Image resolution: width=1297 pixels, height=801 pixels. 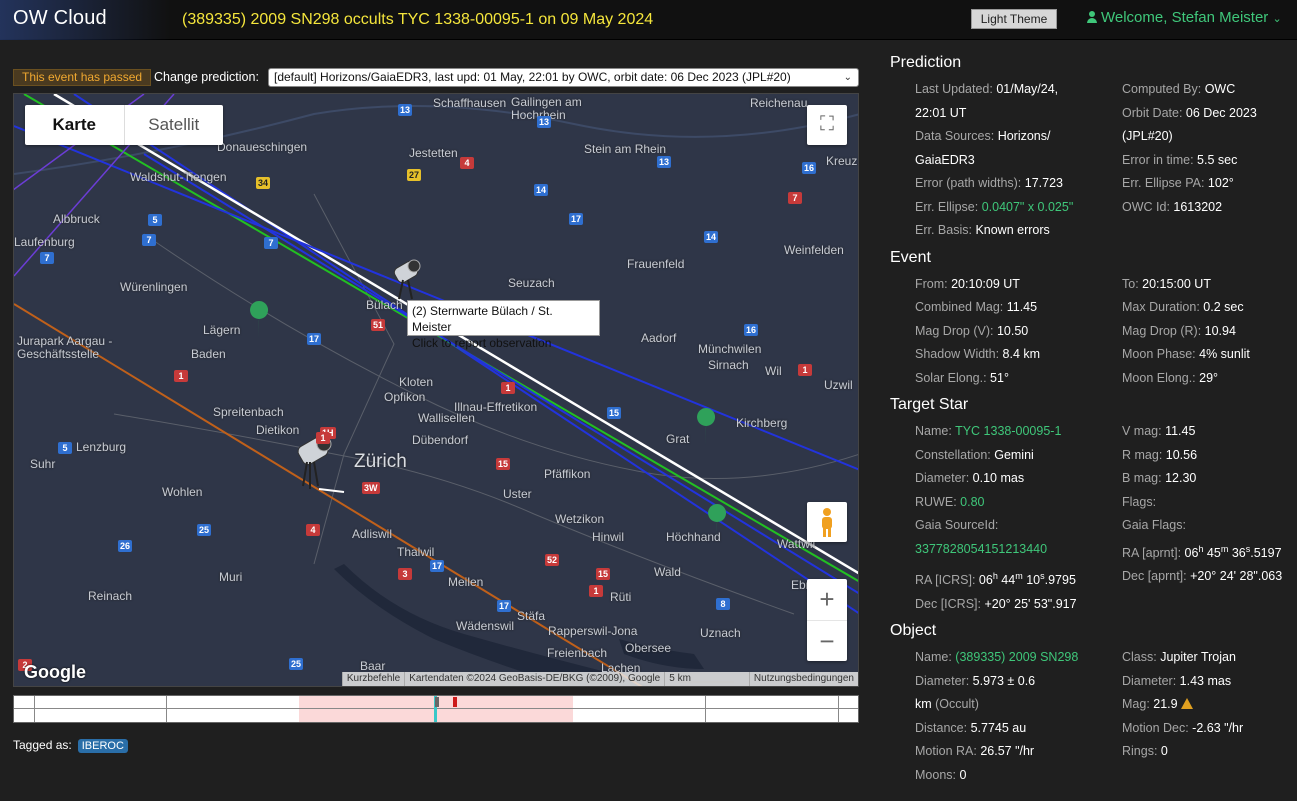 What do you see at coordinates (720, 633) in the screenshot?
I see `map-town-label: Uznach` at bounding box center [720, 633].